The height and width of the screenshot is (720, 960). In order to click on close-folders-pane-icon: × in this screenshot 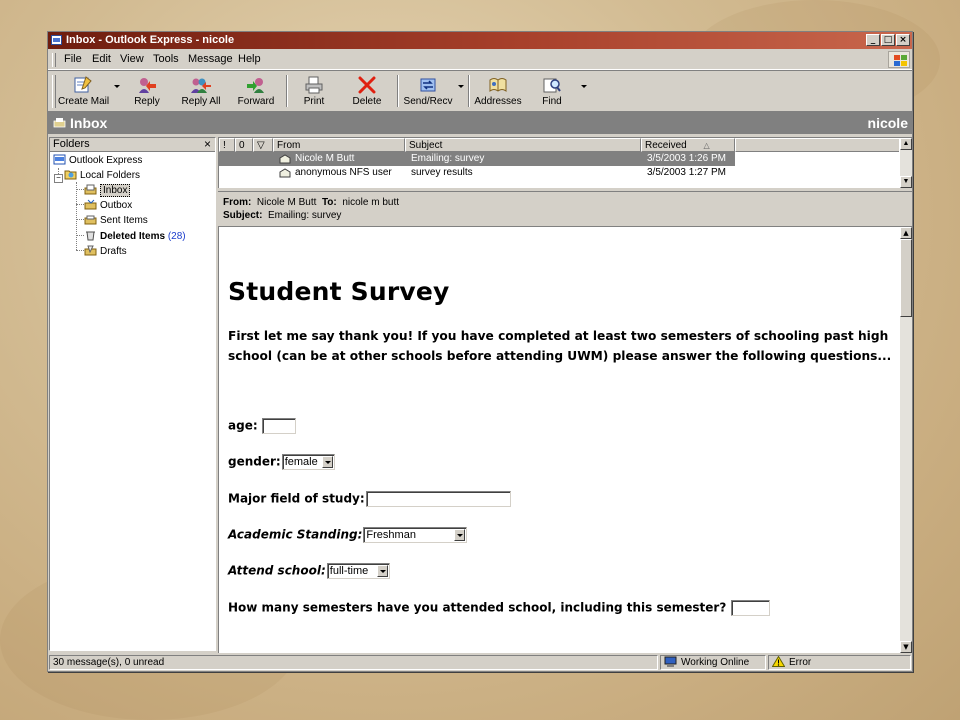, I will do `click(207, 144)`.